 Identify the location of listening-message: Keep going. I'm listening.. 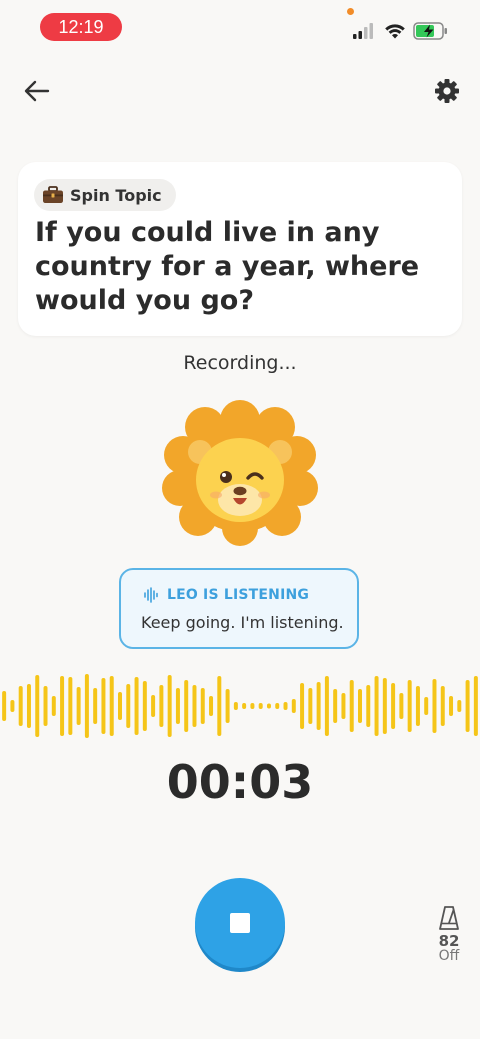
(242, 622).